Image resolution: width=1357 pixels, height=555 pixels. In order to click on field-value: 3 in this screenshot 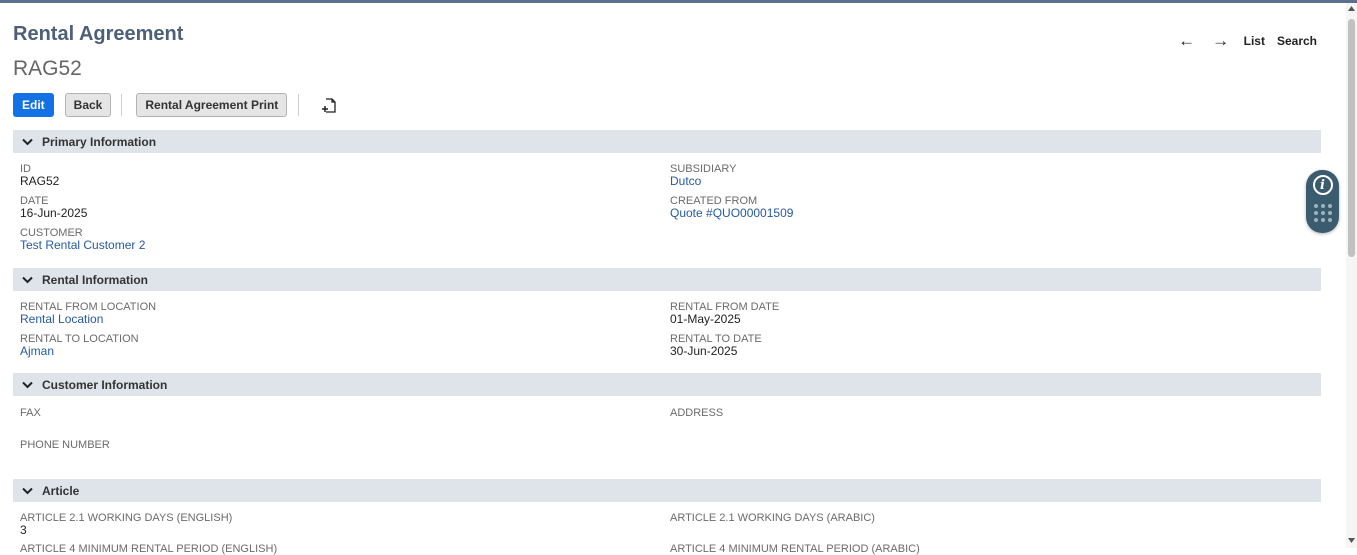, I will do `click(23, 530)`.